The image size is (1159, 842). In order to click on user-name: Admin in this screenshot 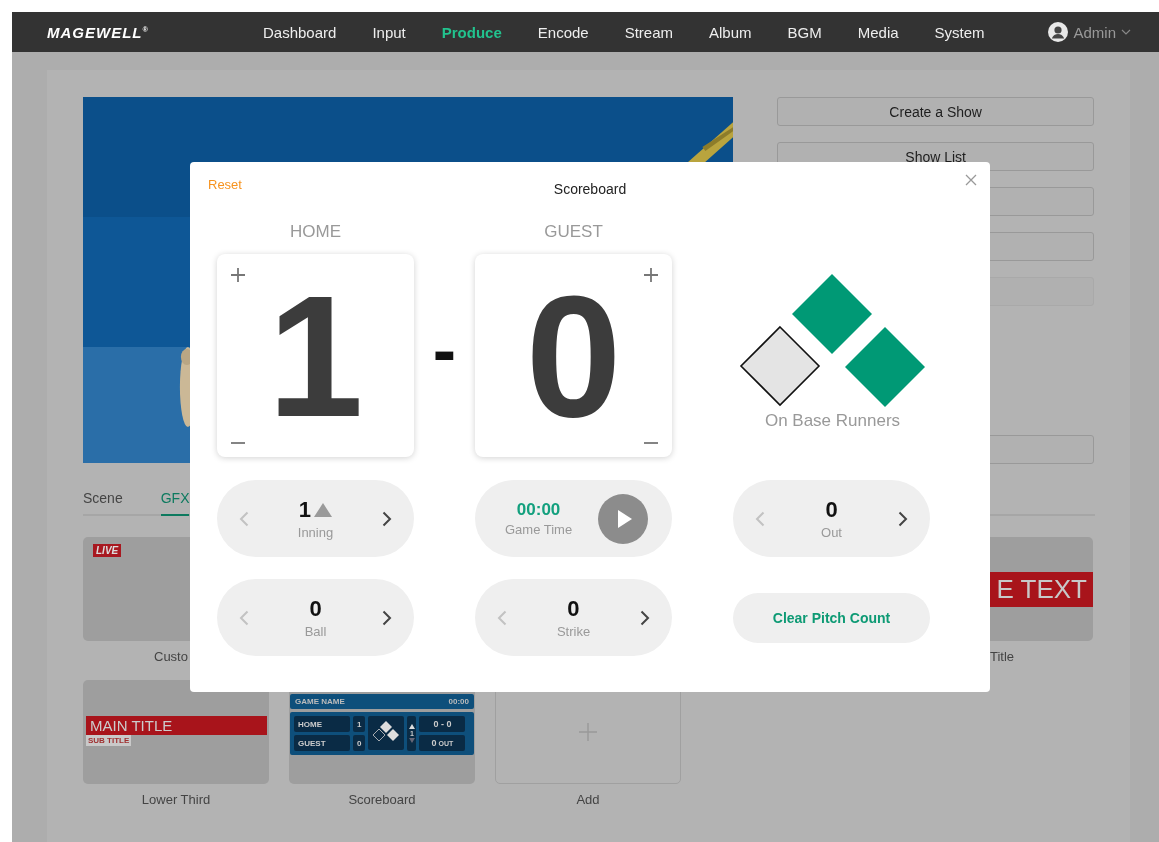, I will do `click(1094, 32)`.